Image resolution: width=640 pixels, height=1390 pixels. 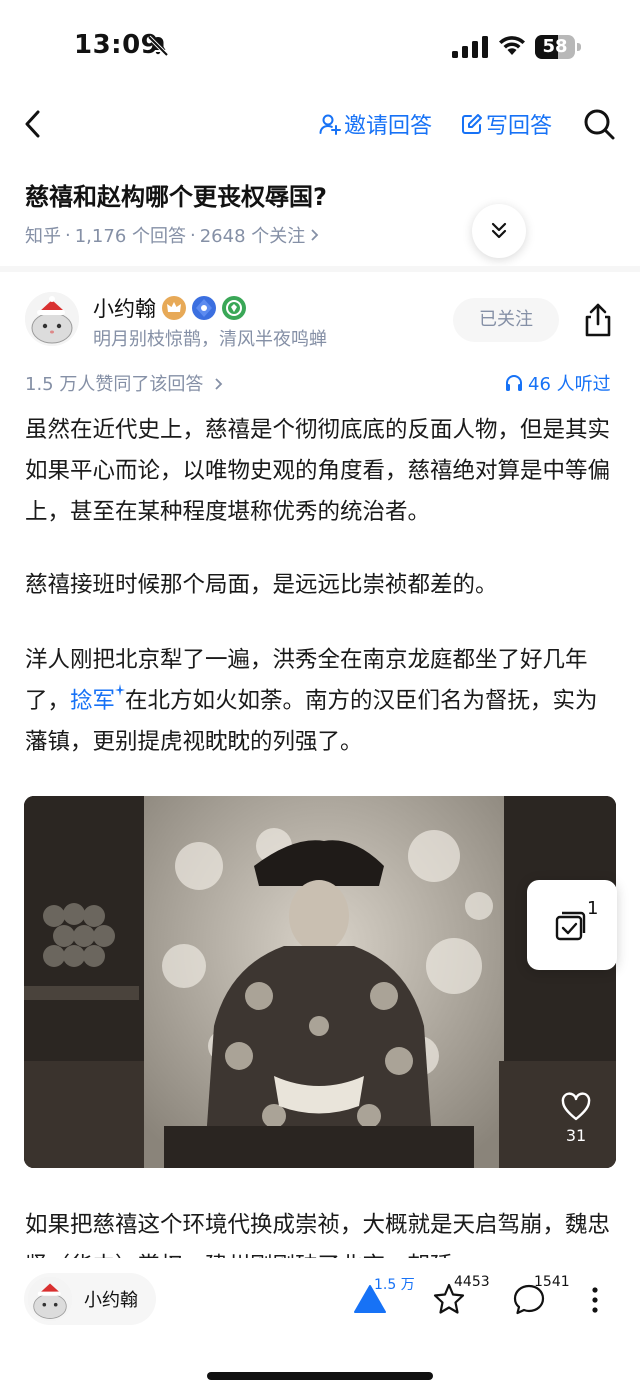 I want to click on answer-paragraph-2: 慈禧接班时候那个局面，是远远比崇祯都差的。, so click(x=261, y=585).